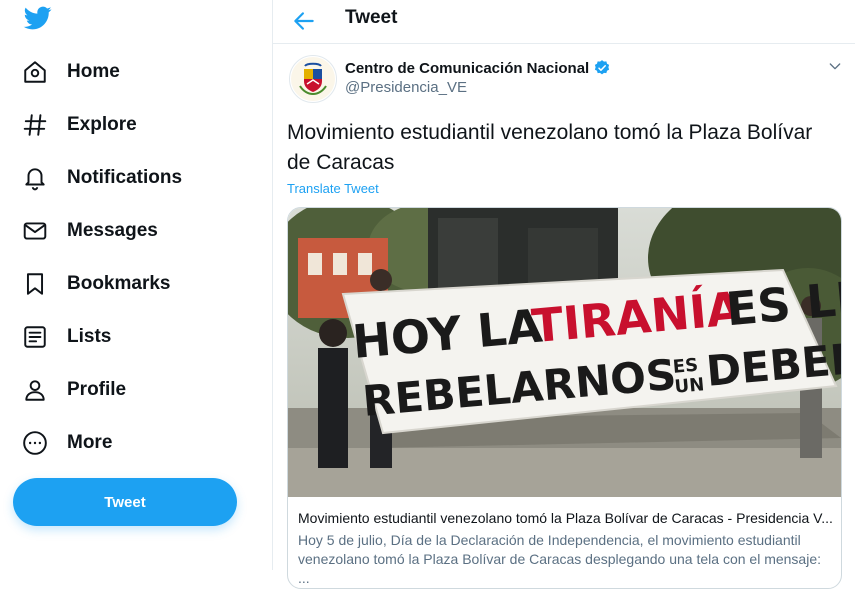 Image resolution: width=855 pixels, height=589 pixels. What do you see at coordinates (35, 390) in the screenshot?
I see `person-icon` at bounding box center [35, 390].